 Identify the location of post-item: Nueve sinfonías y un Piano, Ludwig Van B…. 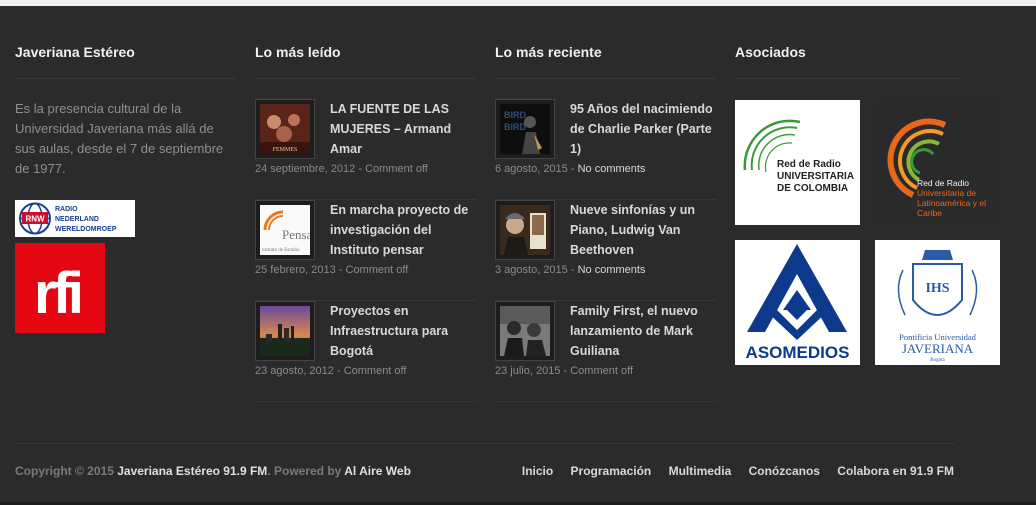
(606, 250).